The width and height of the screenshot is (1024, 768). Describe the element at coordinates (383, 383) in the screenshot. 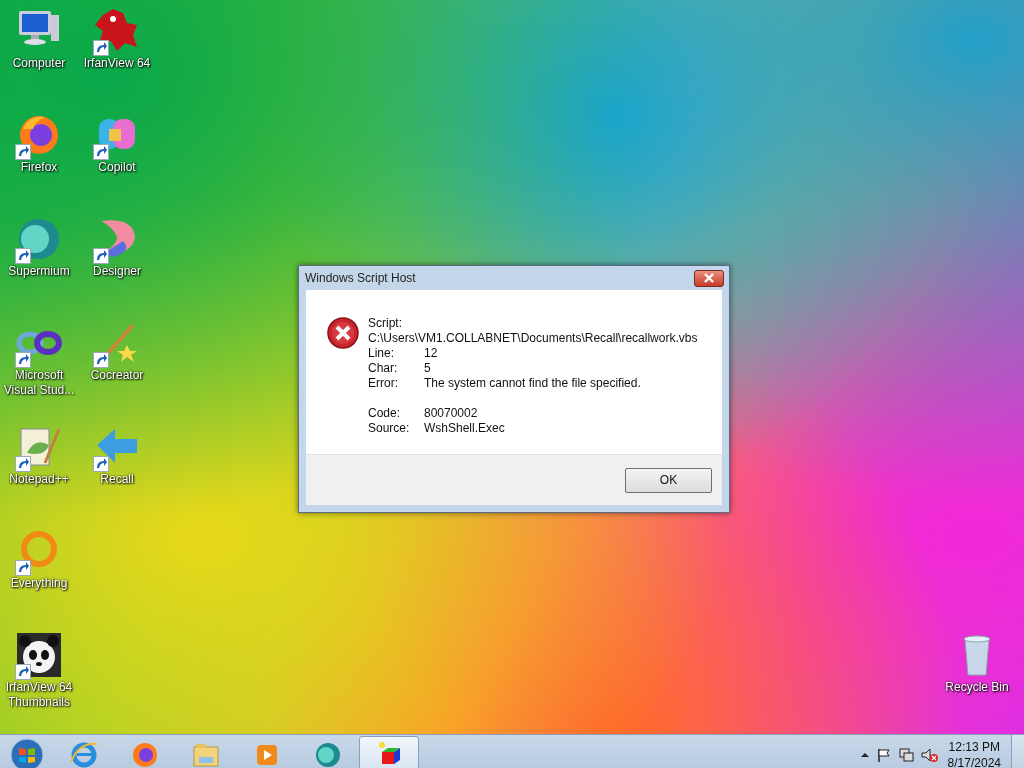

I see `field-label: Error:` at that location.